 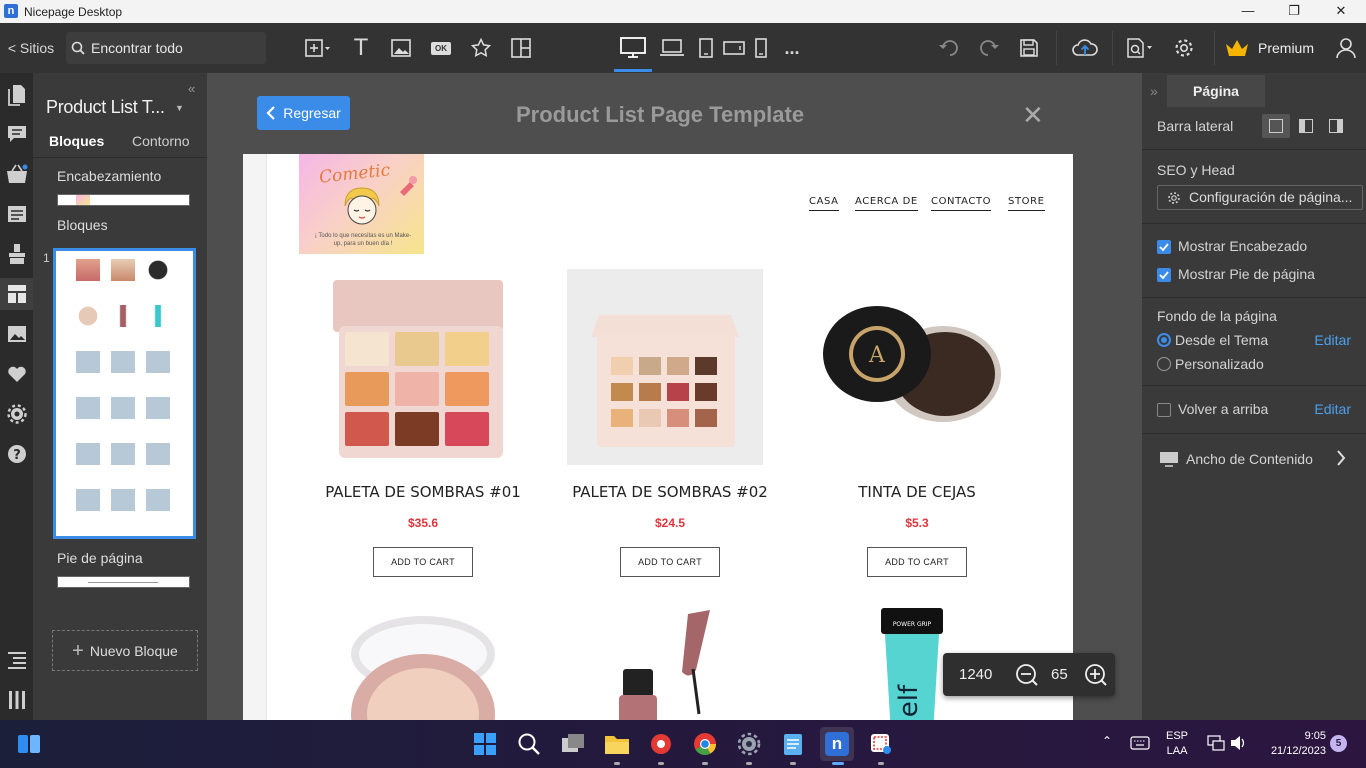 What do you see at coordinates (1059, 674) in the screenshot?
I see `zoom-level-value: 65` at bounding box center [1059, 674].